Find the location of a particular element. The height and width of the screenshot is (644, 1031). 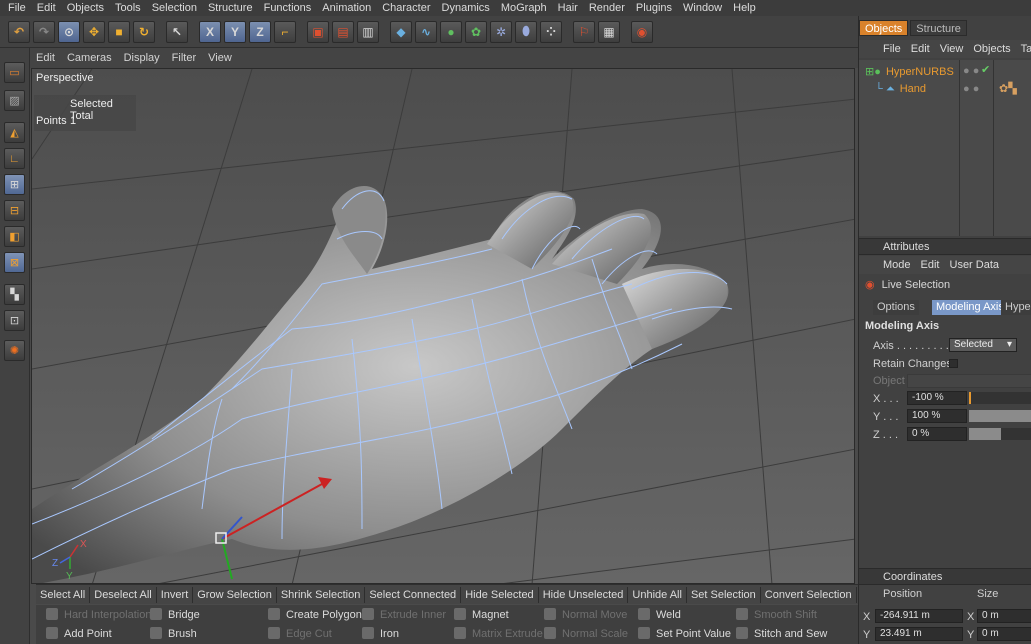

hide-selected-button: Hide Selected is located at coordinates (500, 594).